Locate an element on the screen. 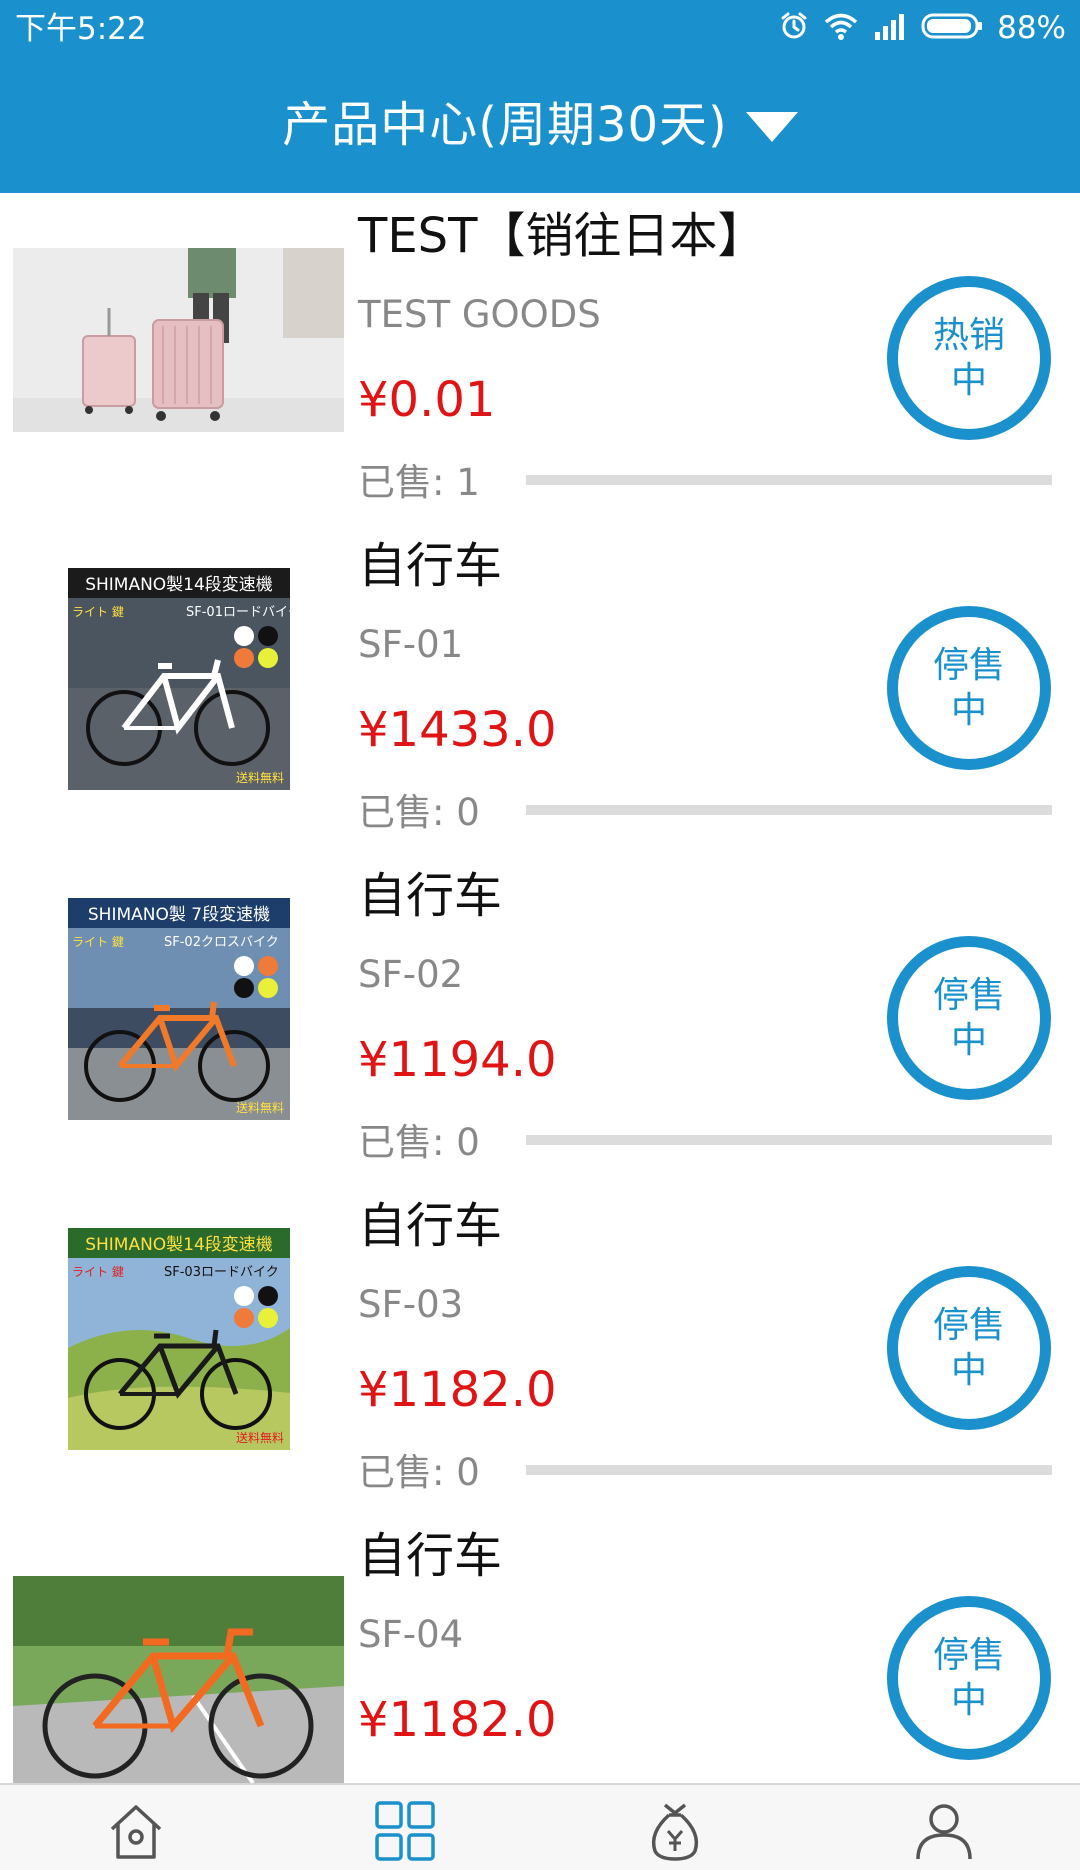  status-icons: 88% is located at coordinates (922, 28).